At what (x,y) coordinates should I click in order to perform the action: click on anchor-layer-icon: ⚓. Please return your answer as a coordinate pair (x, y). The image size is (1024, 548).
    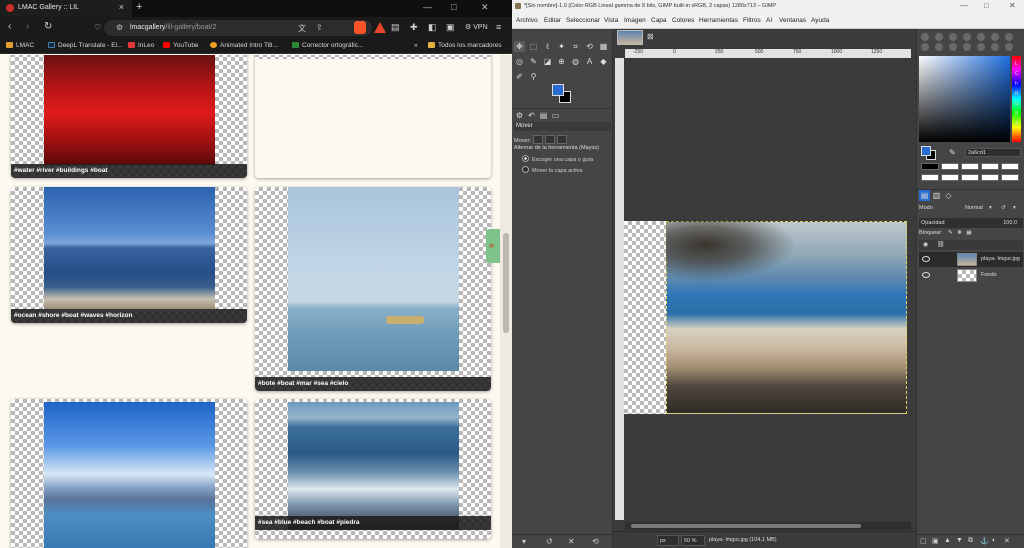
    Looking at the image, I should click on (984, 541).